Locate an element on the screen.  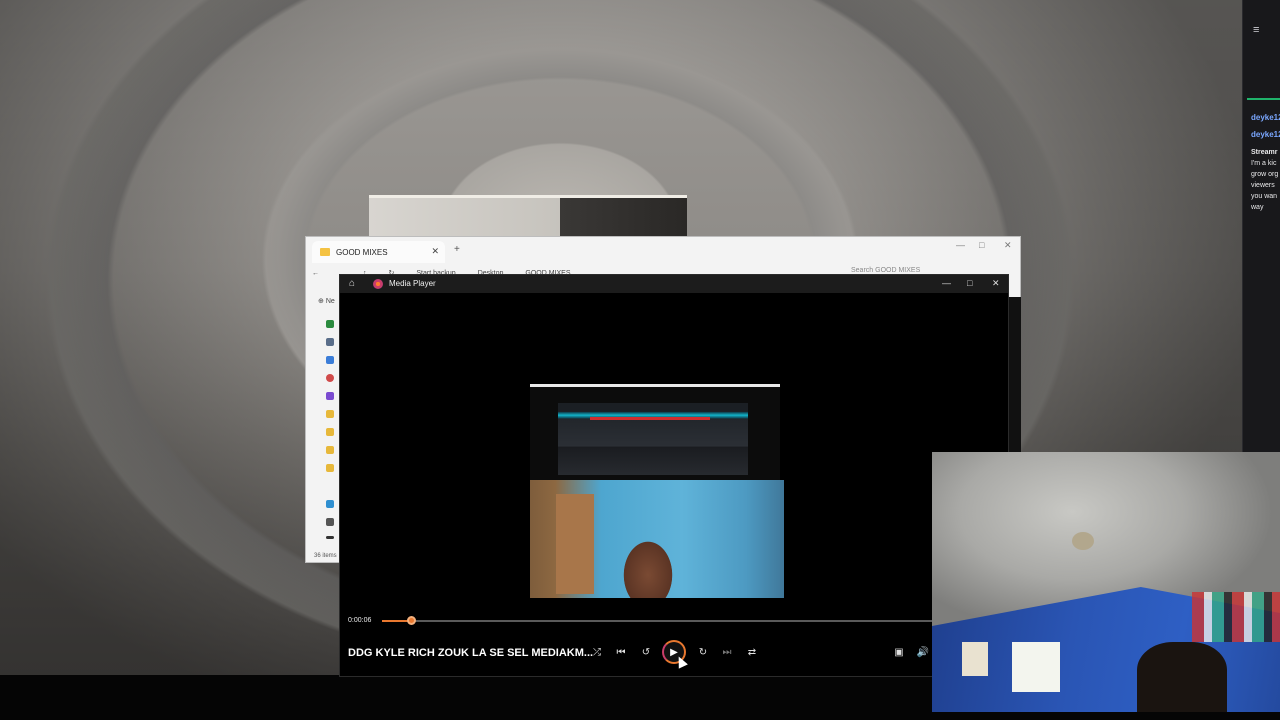
chat-message-line: way is located at coordinates (1257, 207).